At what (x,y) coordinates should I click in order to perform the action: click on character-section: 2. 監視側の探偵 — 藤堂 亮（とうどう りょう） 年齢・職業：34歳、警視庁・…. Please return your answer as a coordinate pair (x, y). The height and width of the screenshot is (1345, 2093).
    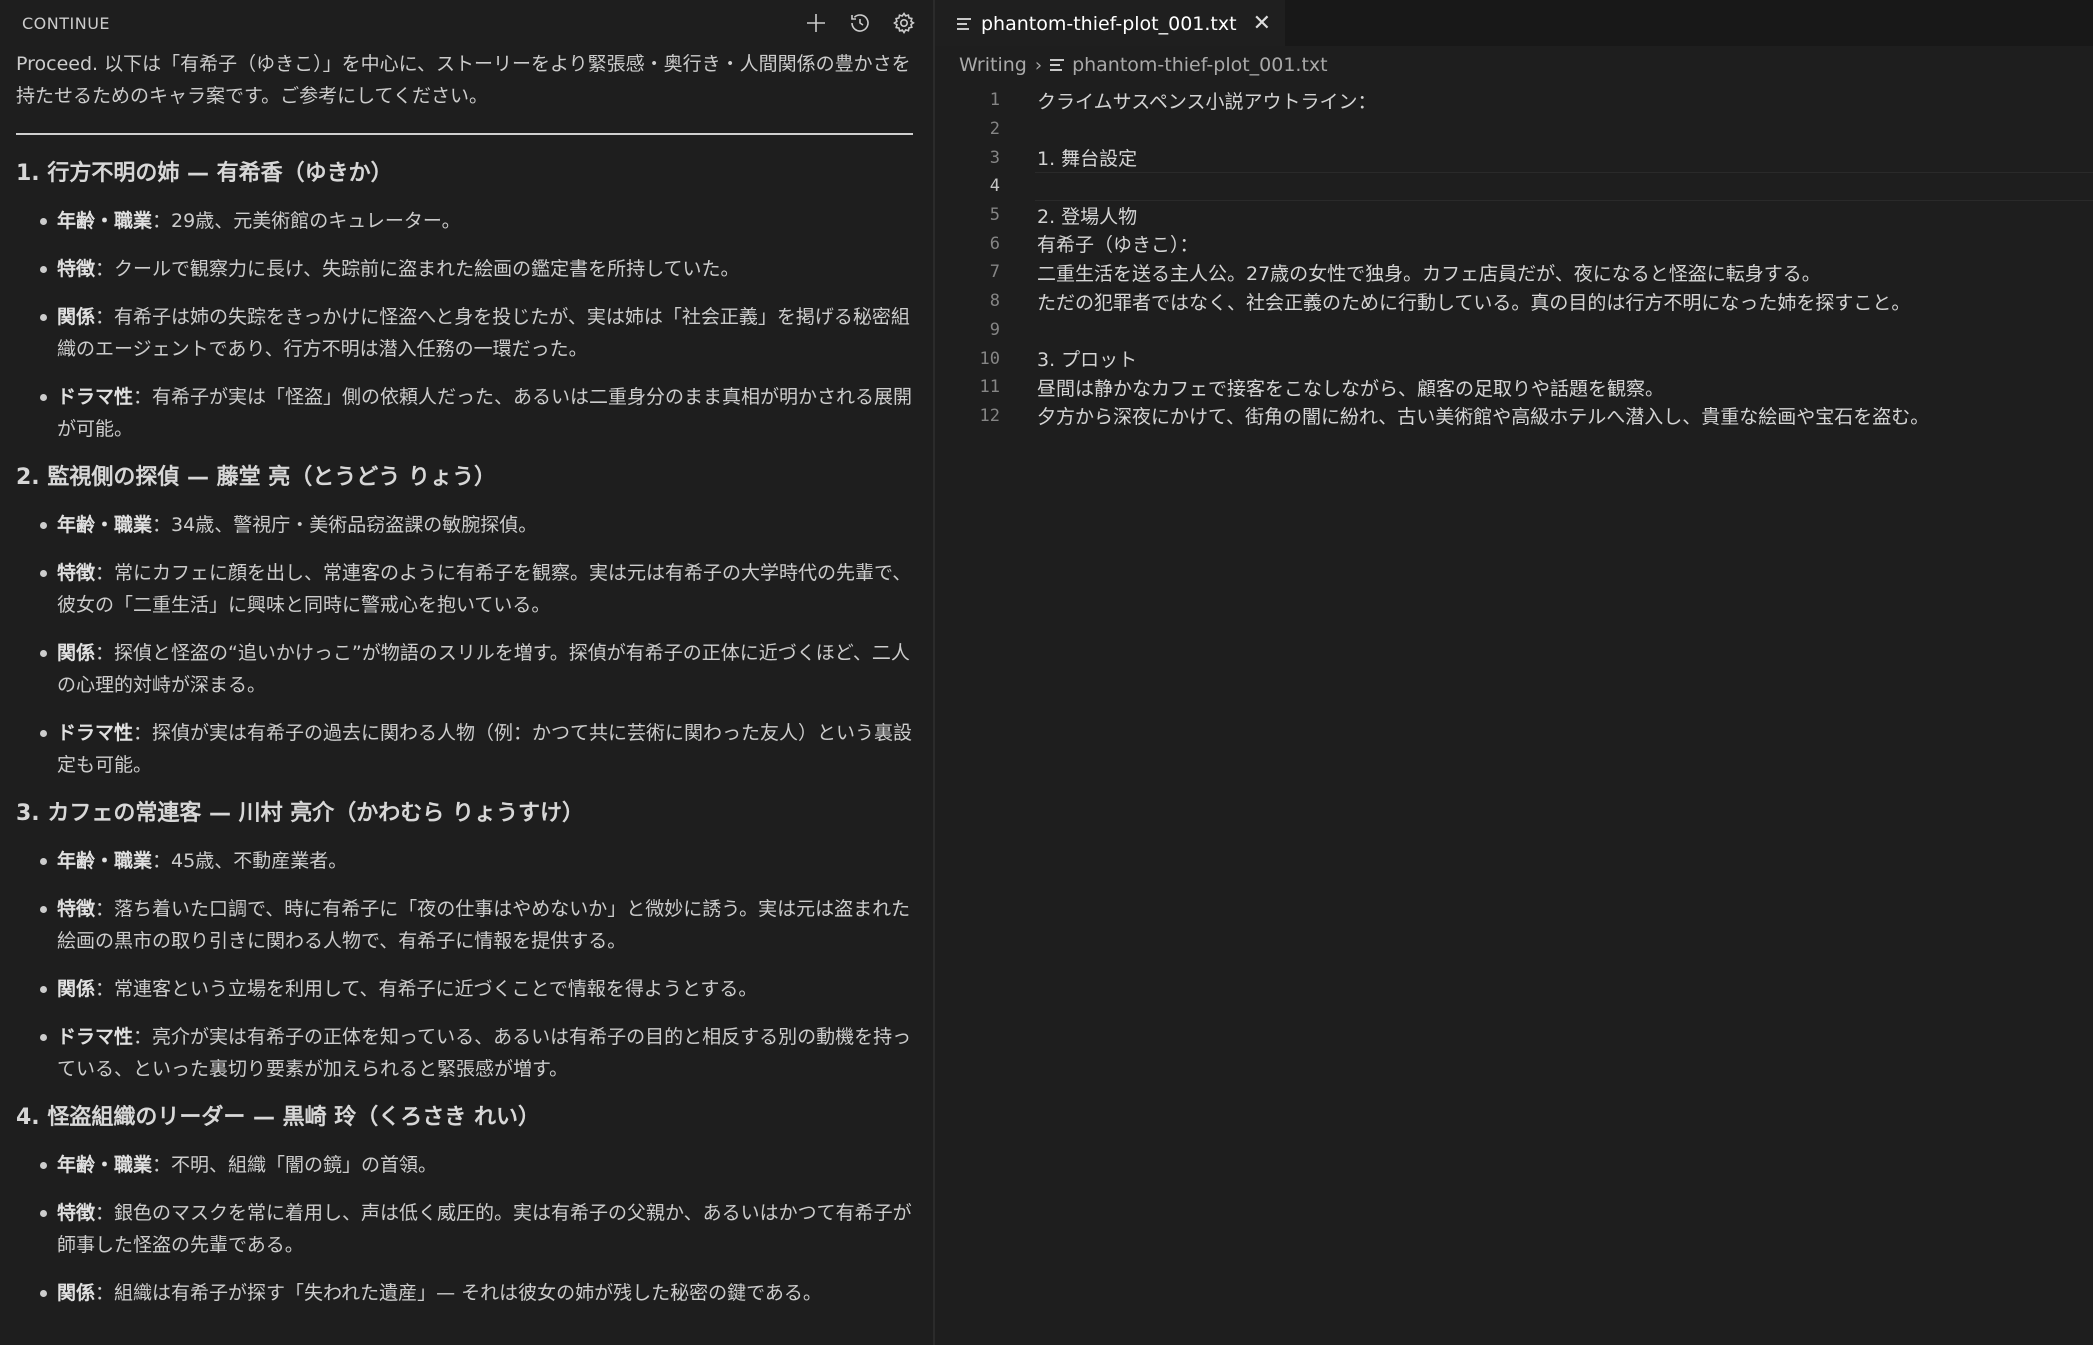
    Looking at the image, I should click on (464, 621).